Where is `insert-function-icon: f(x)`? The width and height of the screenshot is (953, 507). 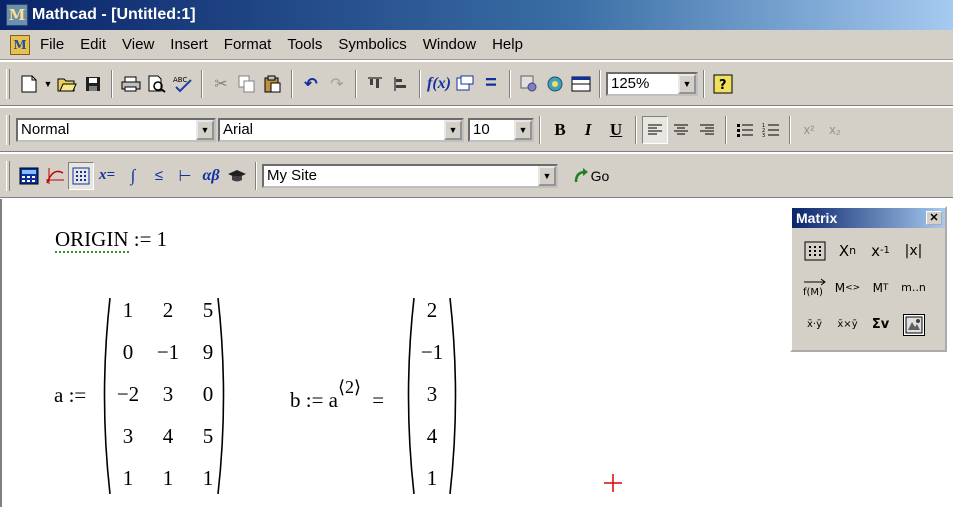 insert-function-icon: f(x) is located at coordinates (439, 84).